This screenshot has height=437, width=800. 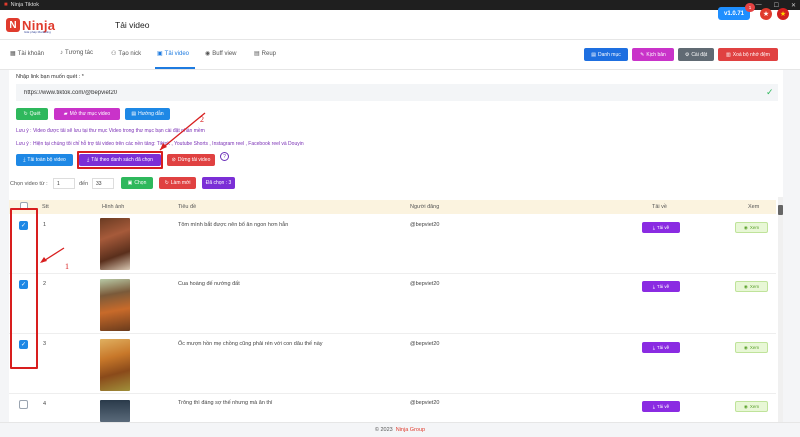 I want to click on footer: © 2023 Ninja Group, so click(x=400, y=429).